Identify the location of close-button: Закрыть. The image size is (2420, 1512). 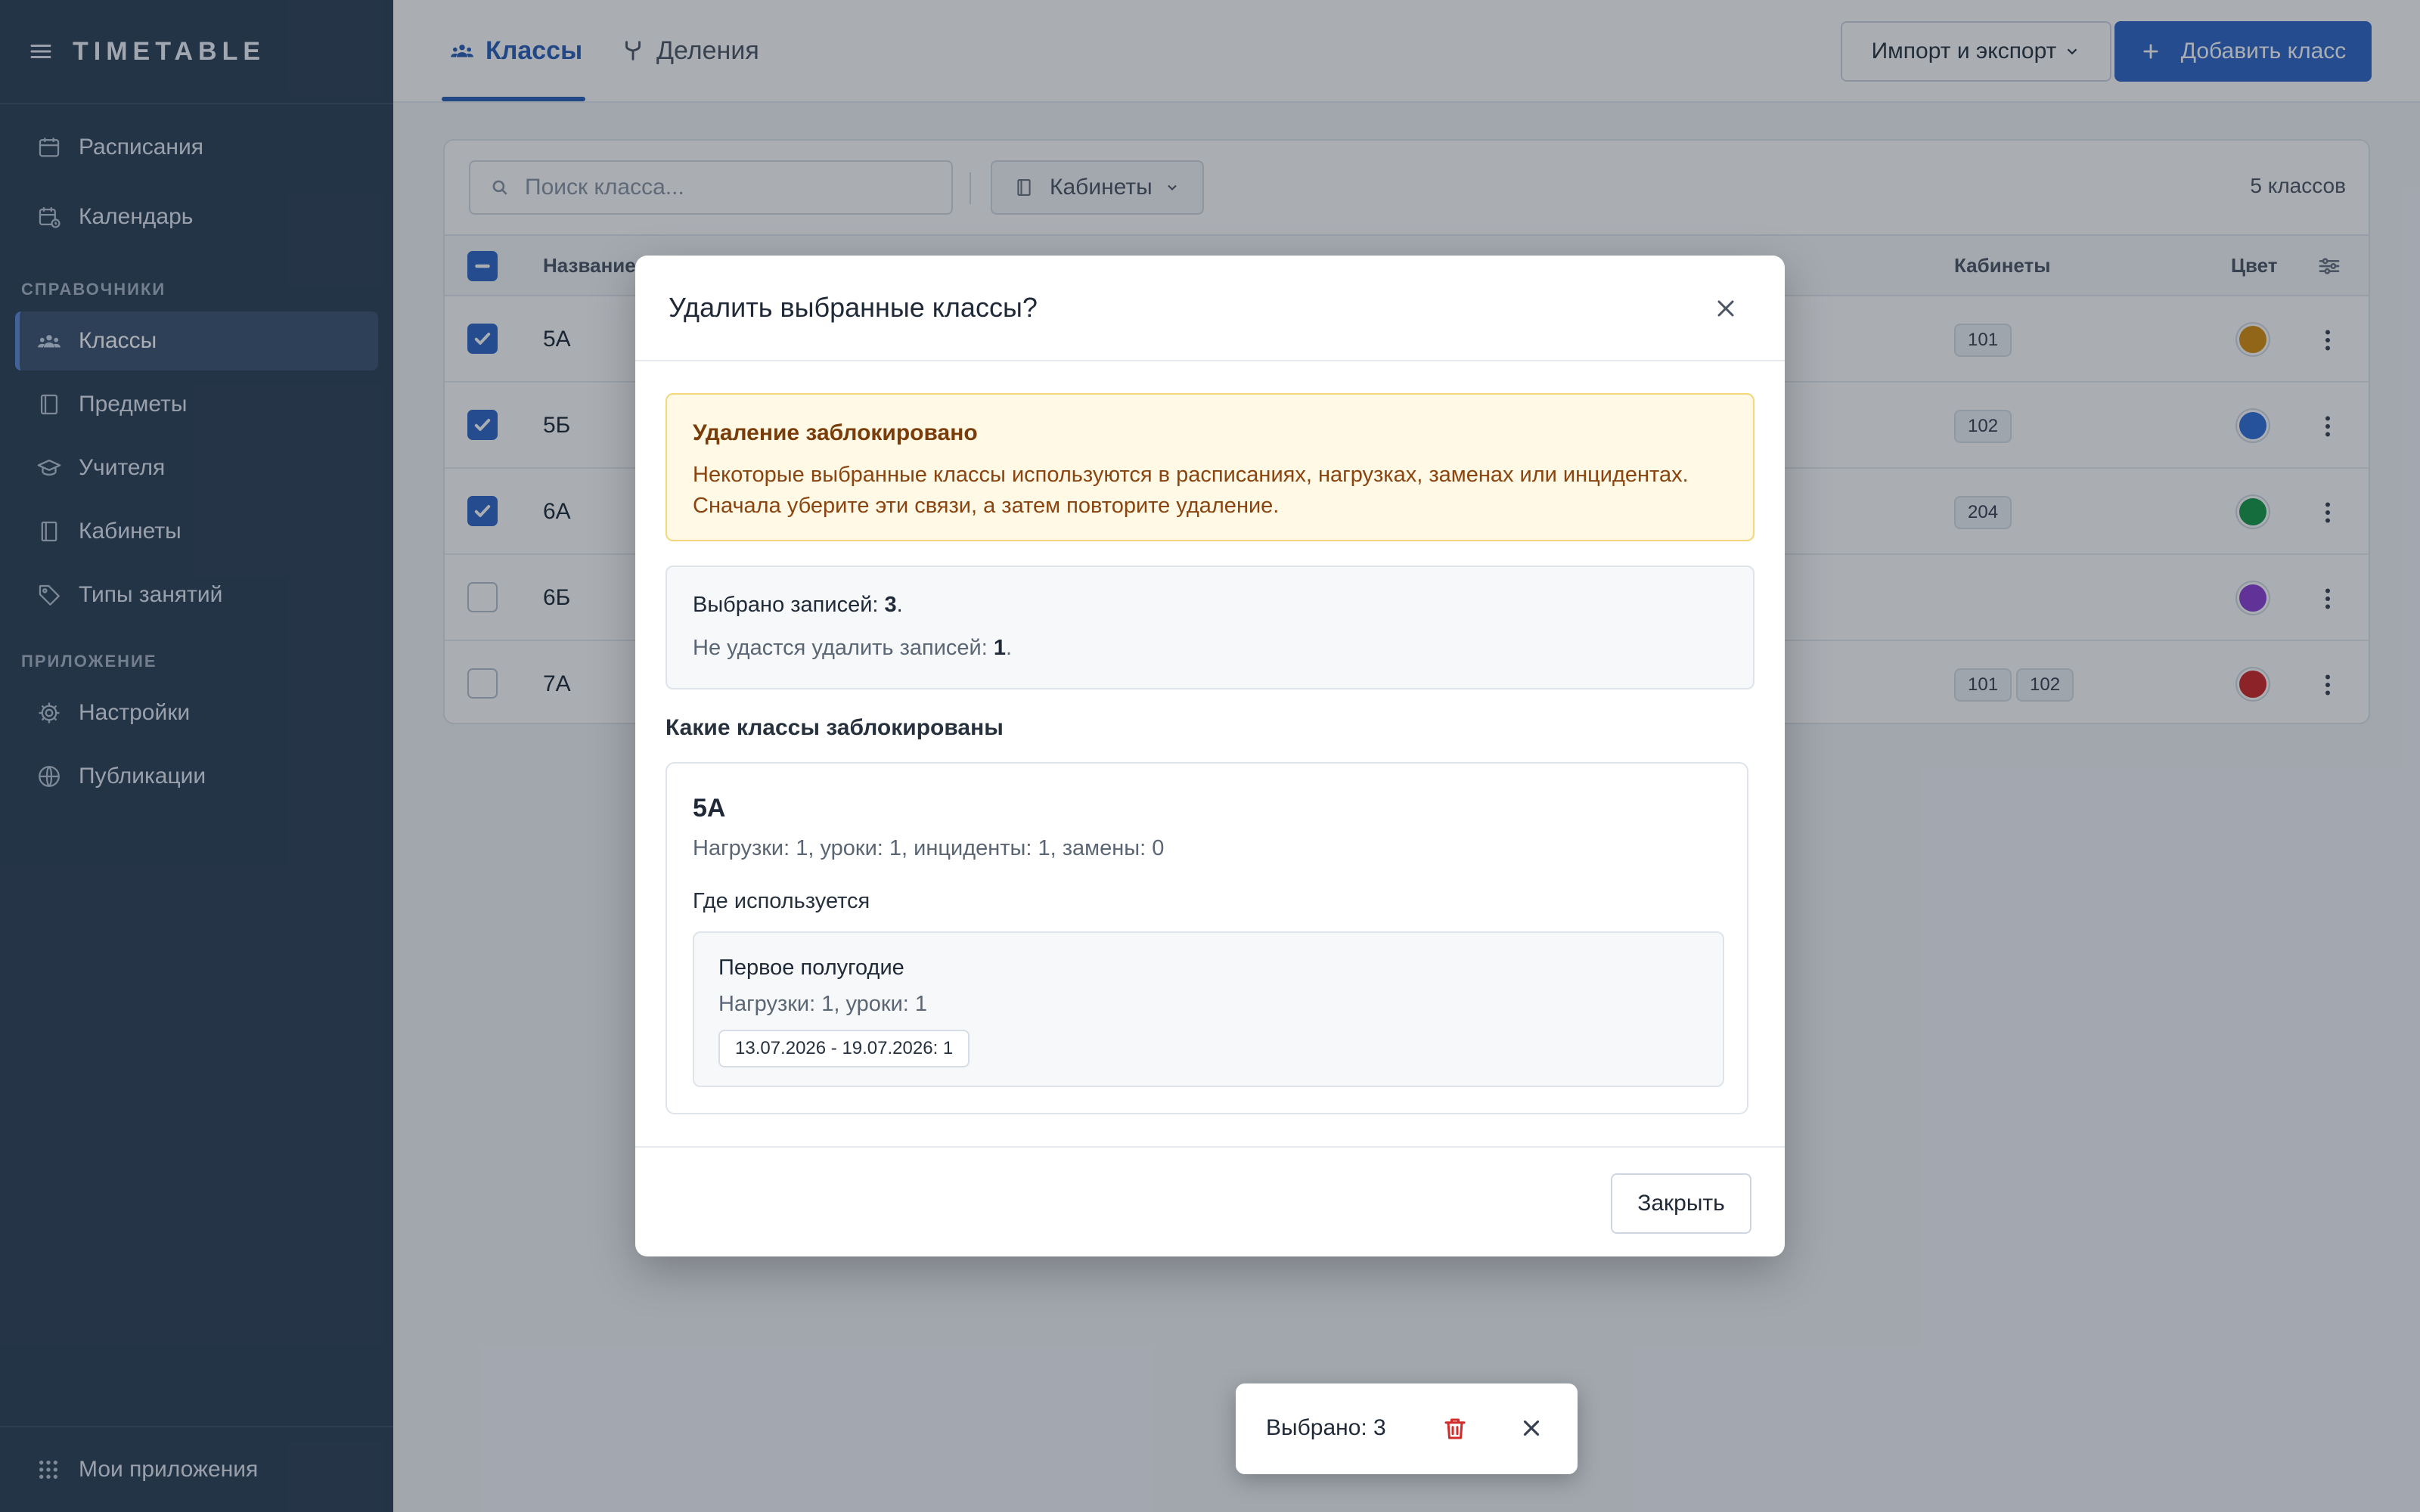
(1681, 1203).